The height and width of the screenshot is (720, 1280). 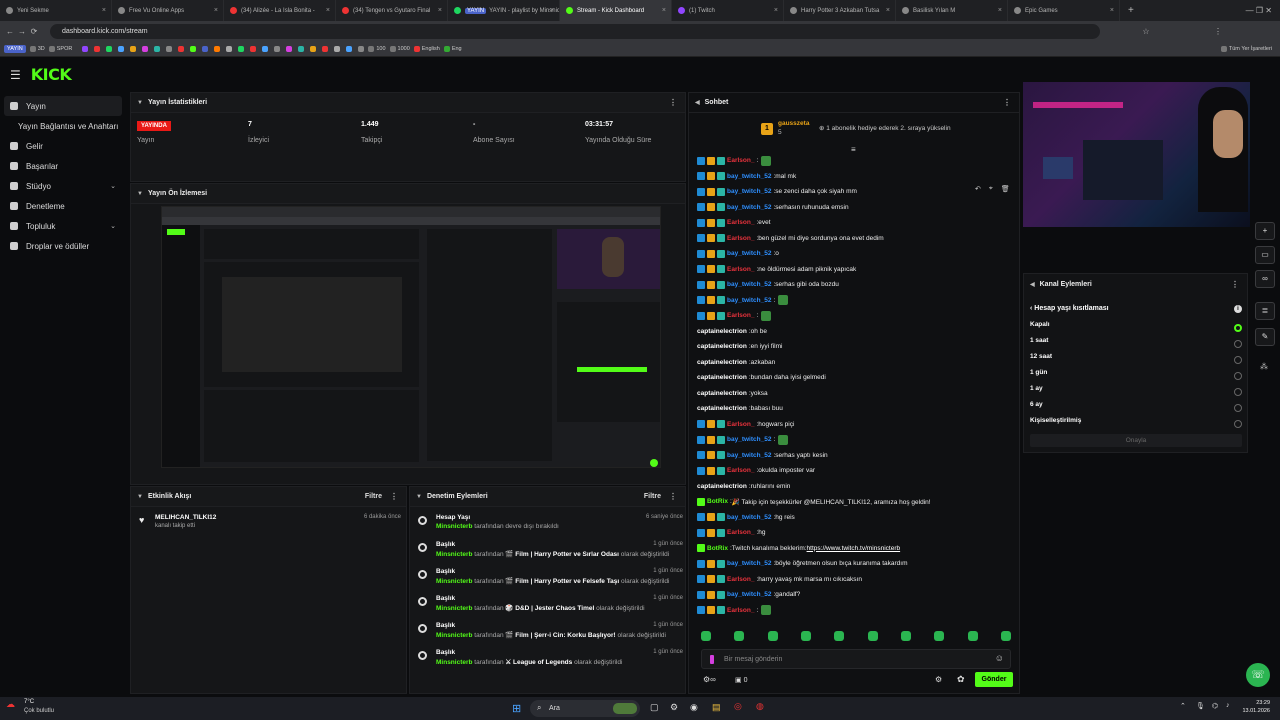 I want to click on moderation-filter-button: Filtre, so click(x=652, y=496).